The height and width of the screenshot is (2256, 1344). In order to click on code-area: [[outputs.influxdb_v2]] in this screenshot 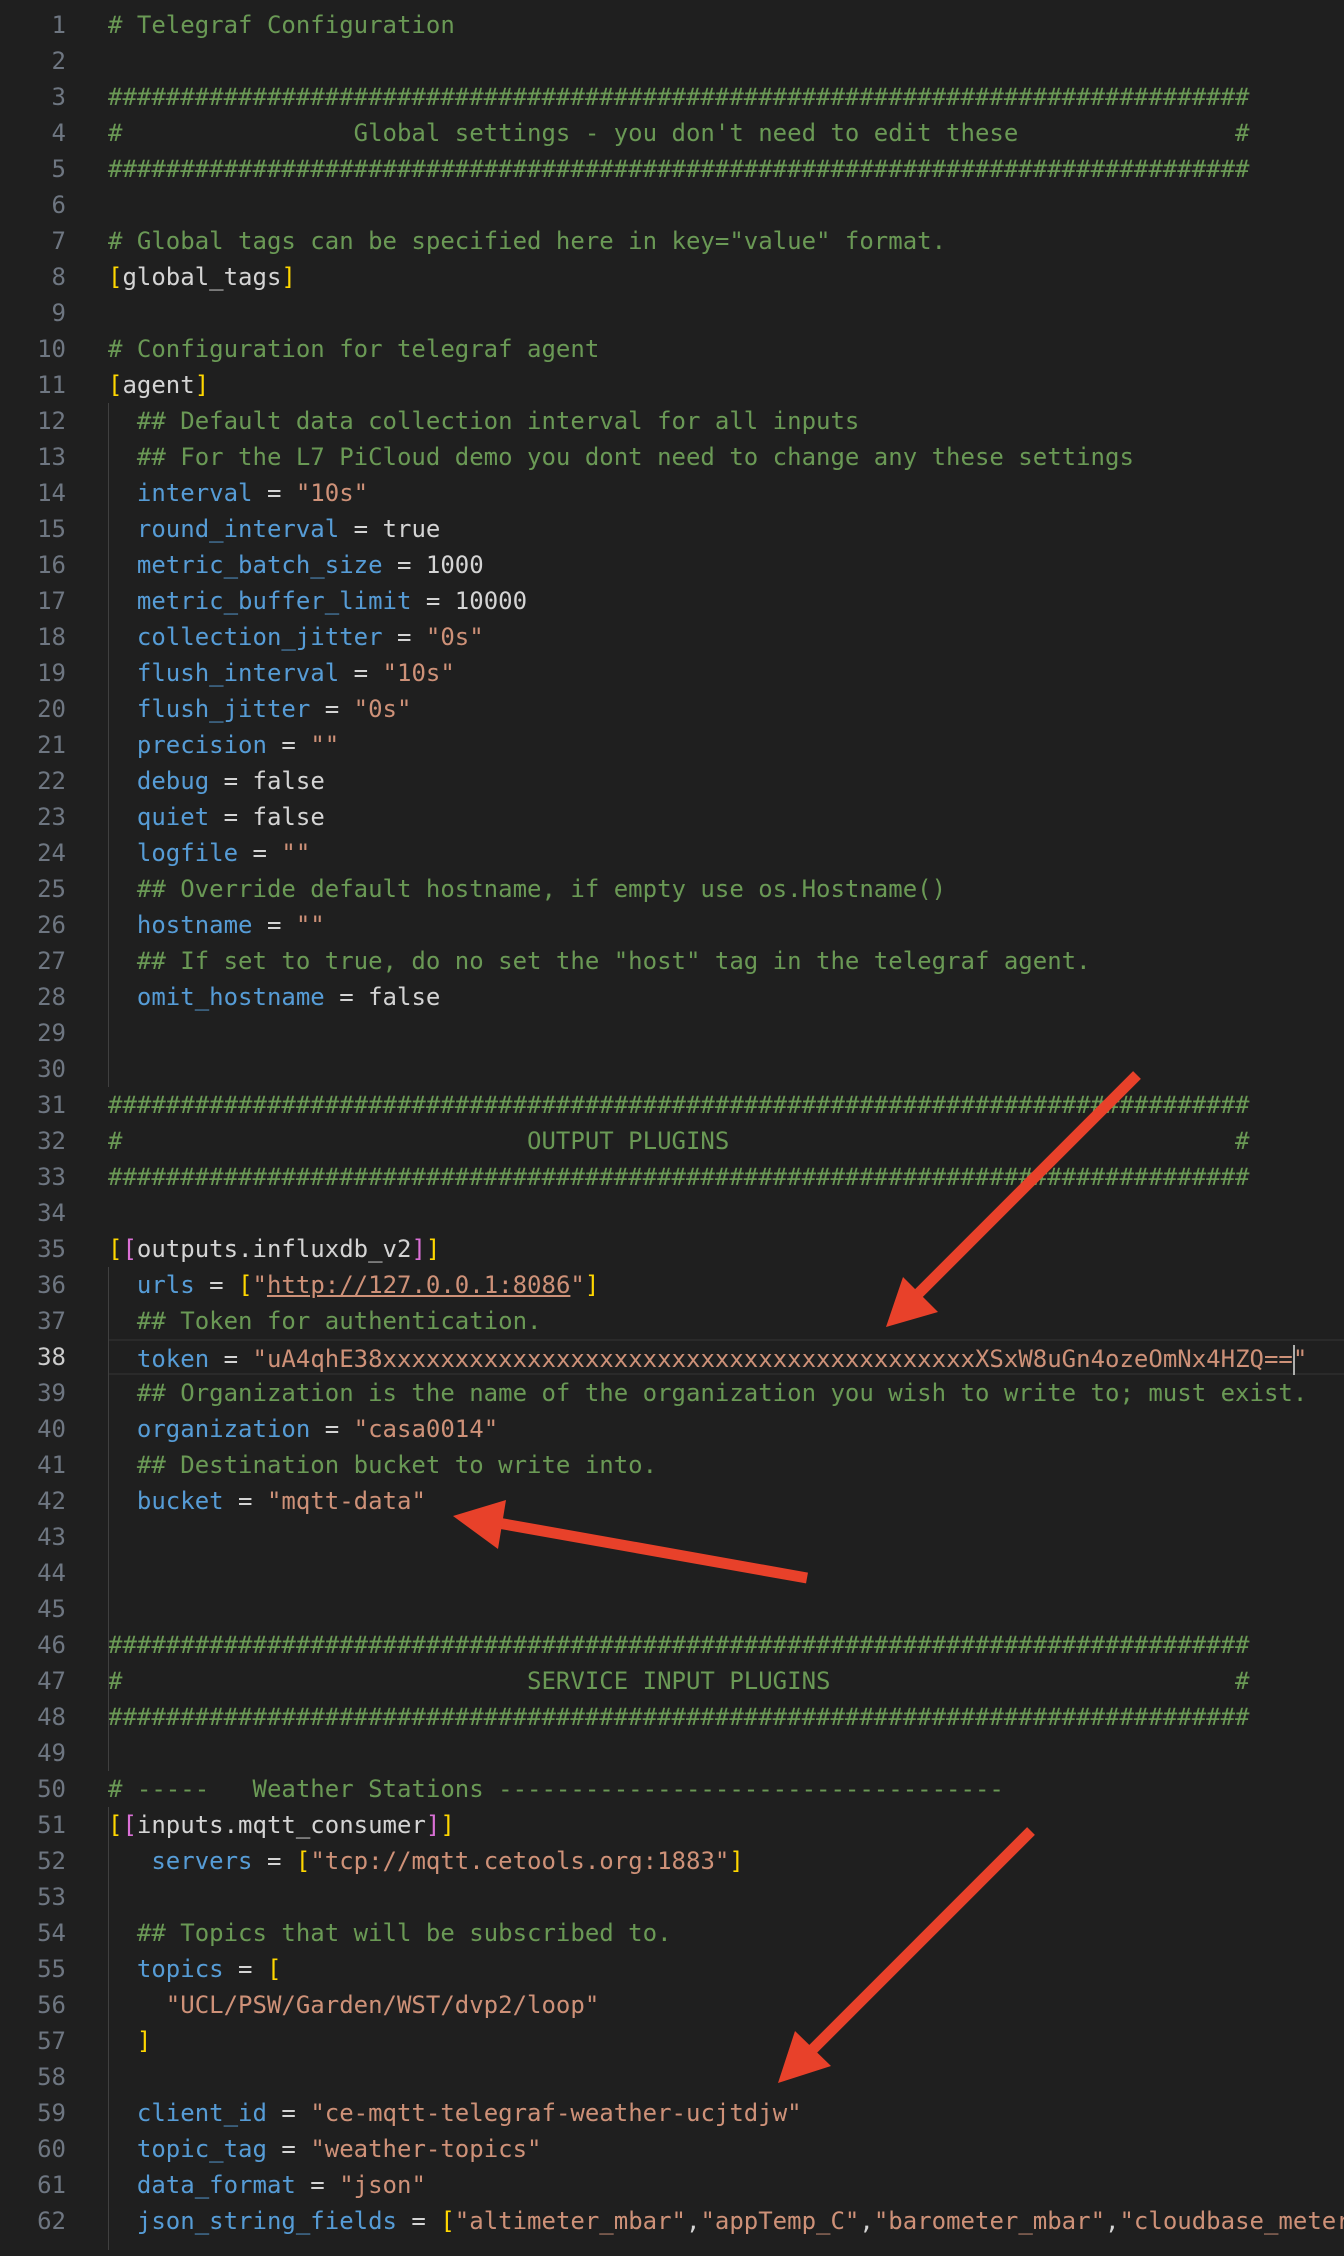, I will do `click(726, 1249)`.